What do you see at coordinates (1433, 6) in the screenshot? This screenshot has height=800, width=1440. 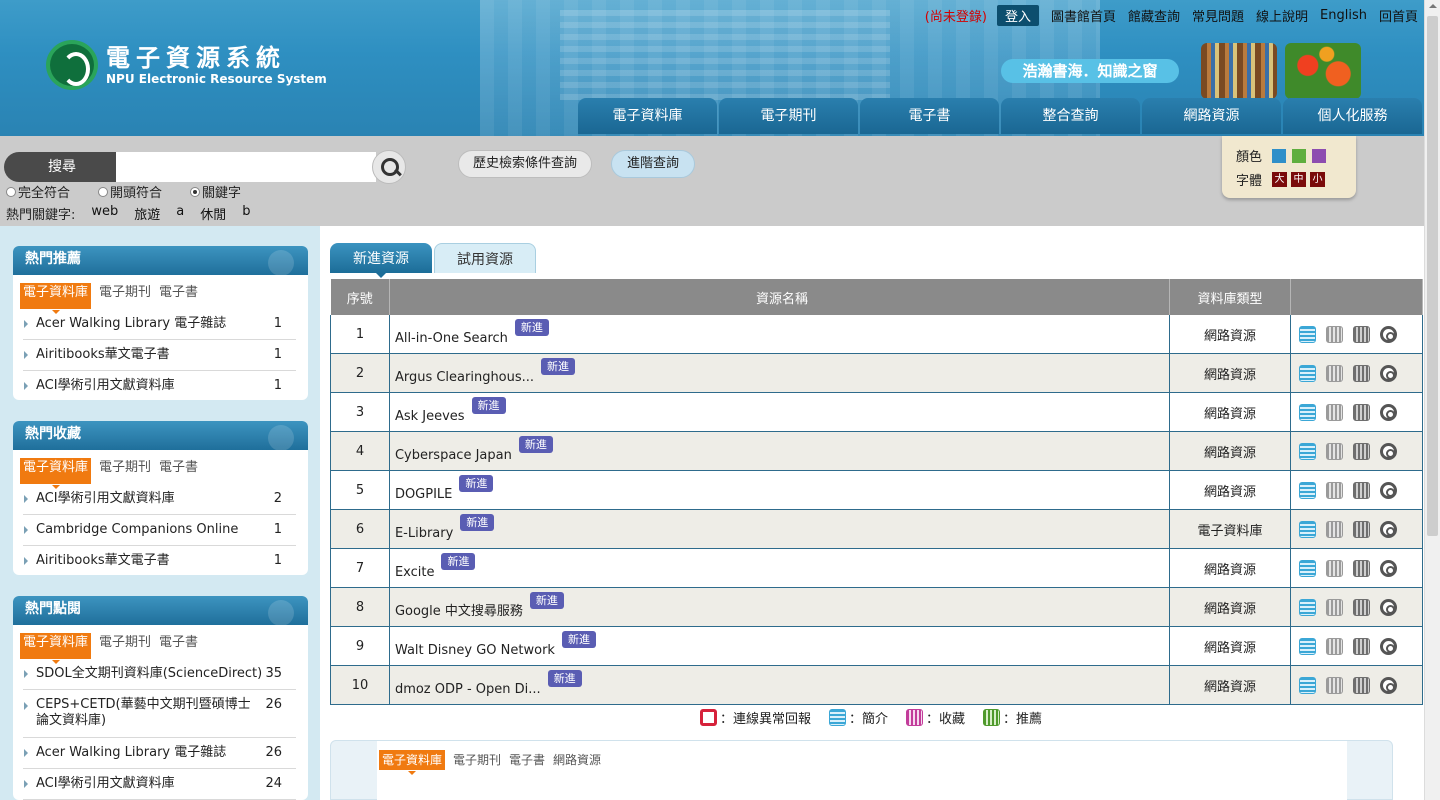 I see `scroll-up-icon` at bounding box center [1433, 6].